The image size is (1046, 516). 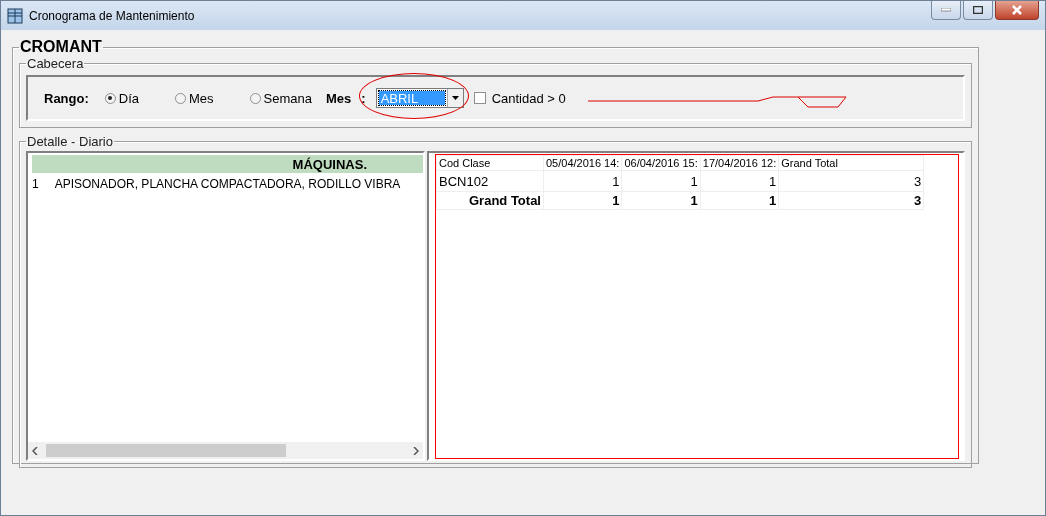 I want to click on close-icon, so click(x=1017, y=10).